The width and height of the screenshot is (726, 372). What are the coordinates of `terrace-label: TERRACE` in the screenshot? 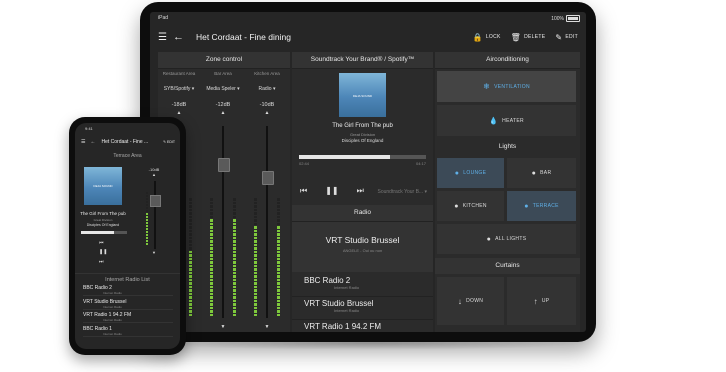 It's located at (545, 206).